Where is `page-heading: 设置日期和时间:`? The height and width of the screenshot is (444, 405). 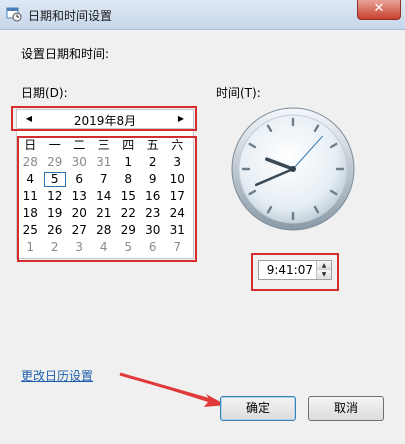 page-heading: 设置日期和时间: is located at coordinates (65, 54).